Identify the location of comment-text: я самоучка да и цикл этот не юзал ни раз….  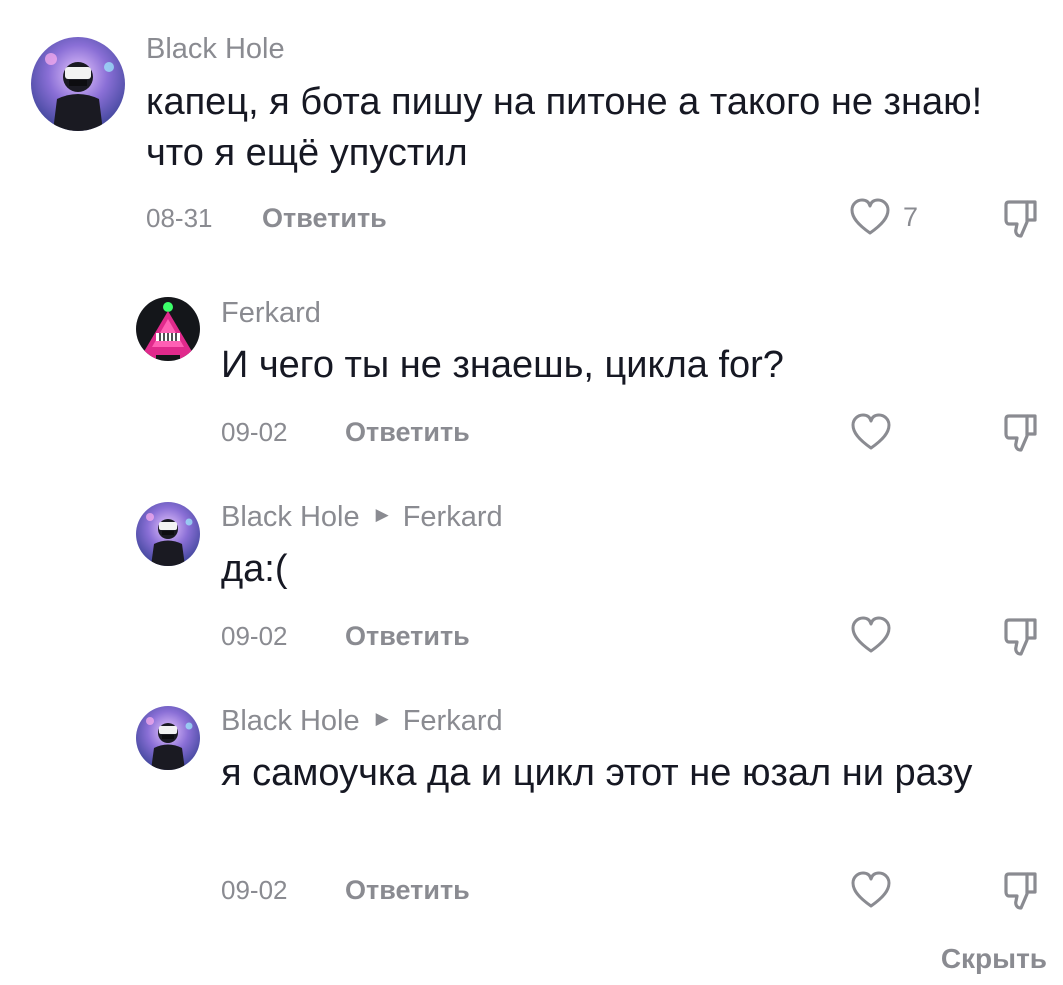
(597, 773).